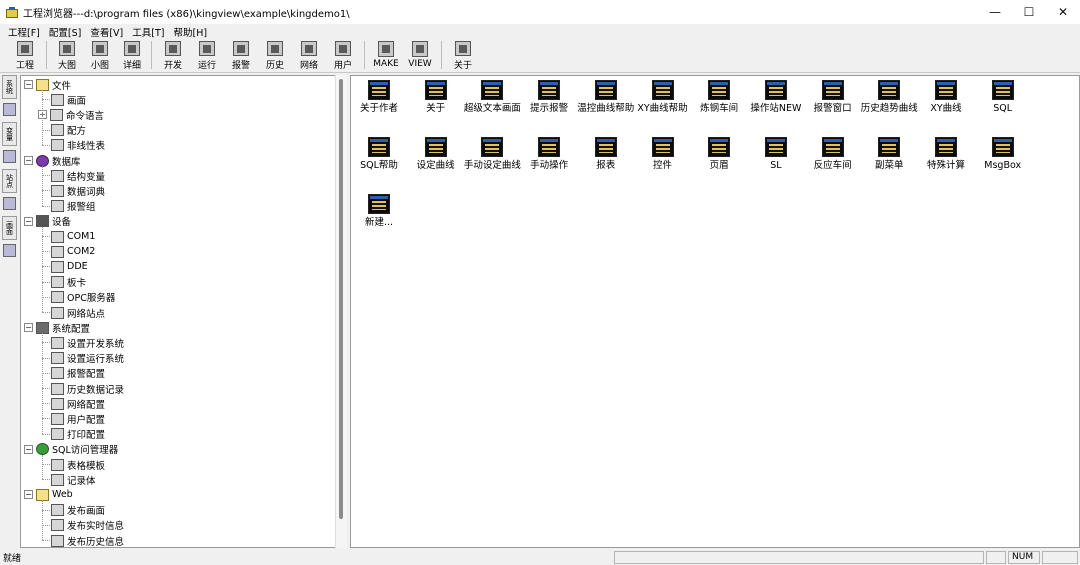  Describe the element at coordinates (776, 97) in the screenshot. I see `screen-item: 操作站NEW` at that location.